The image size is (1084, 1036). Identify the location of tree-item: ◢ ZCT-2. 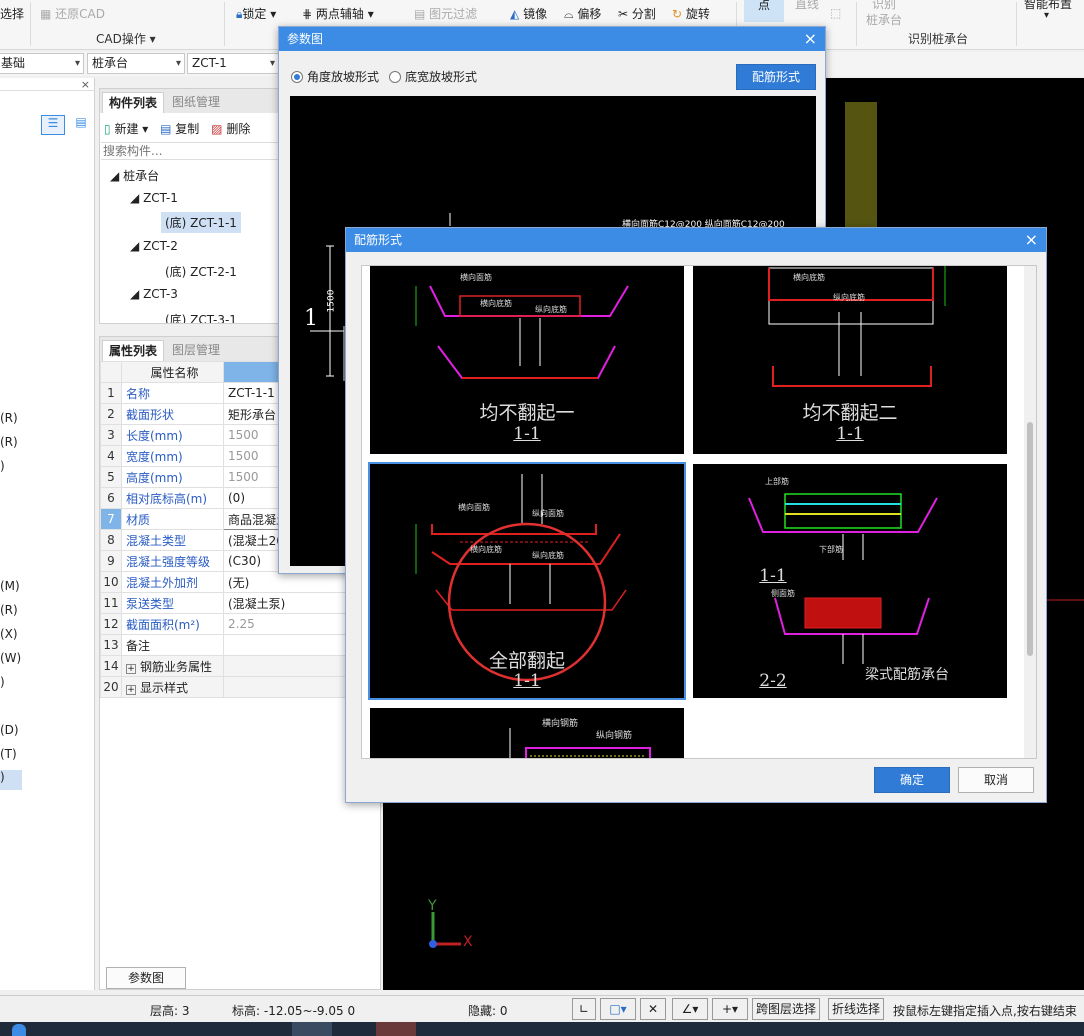
(154, 246).